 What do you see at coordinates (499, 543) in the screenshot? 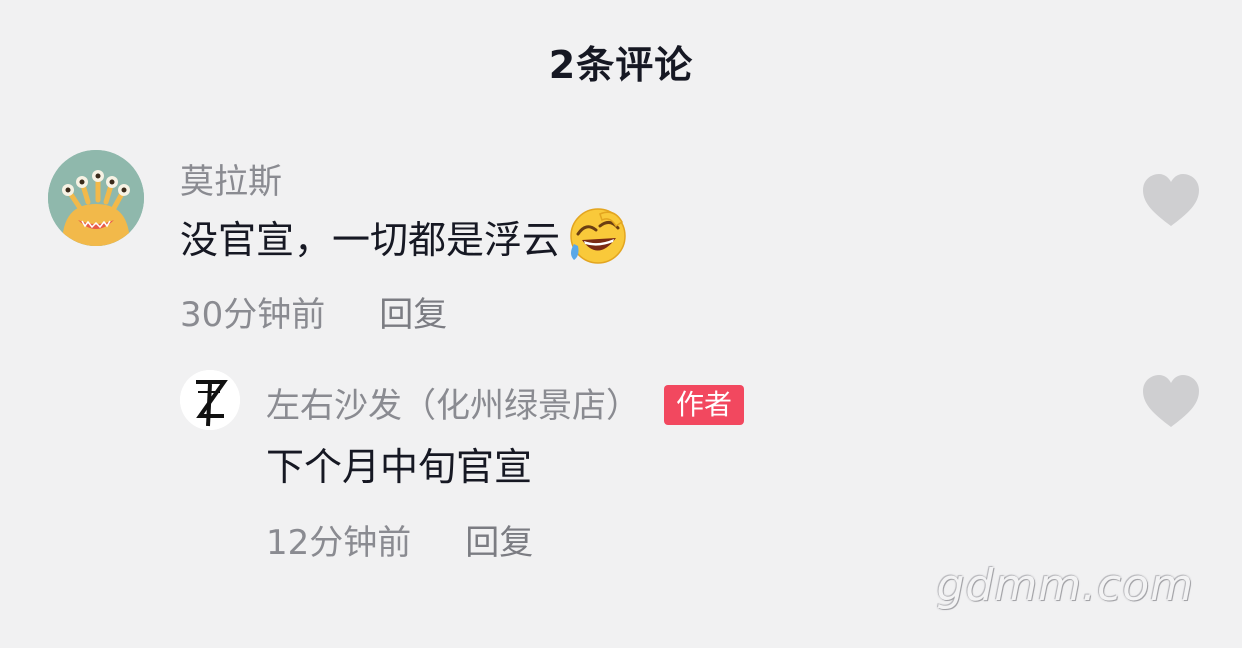
I see `reply-reply-button: 回复` at bounding box center [499, 543].